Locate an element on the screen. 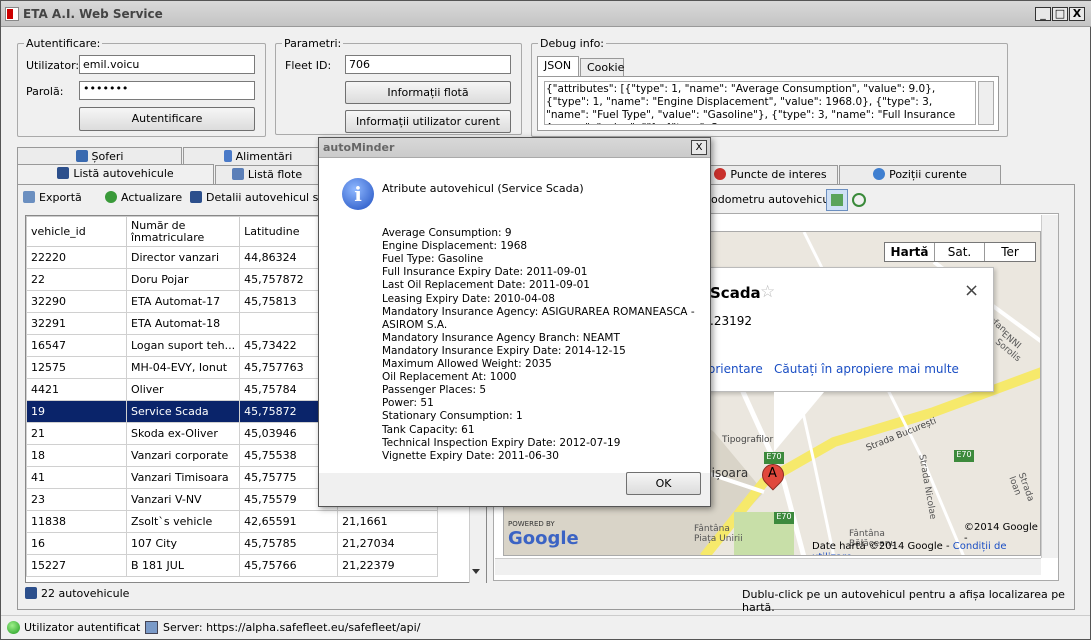  tab-soferi: Șoferi is located at coordinates (99, 156).